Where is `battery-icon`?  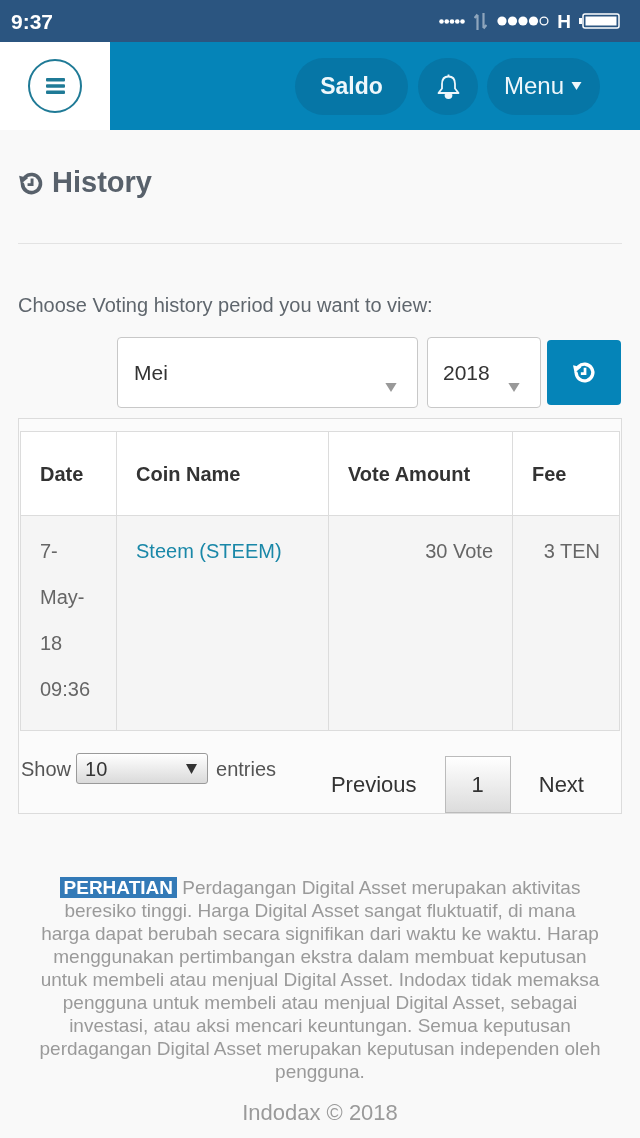
battery-icon is located at coordinates (599, 21).